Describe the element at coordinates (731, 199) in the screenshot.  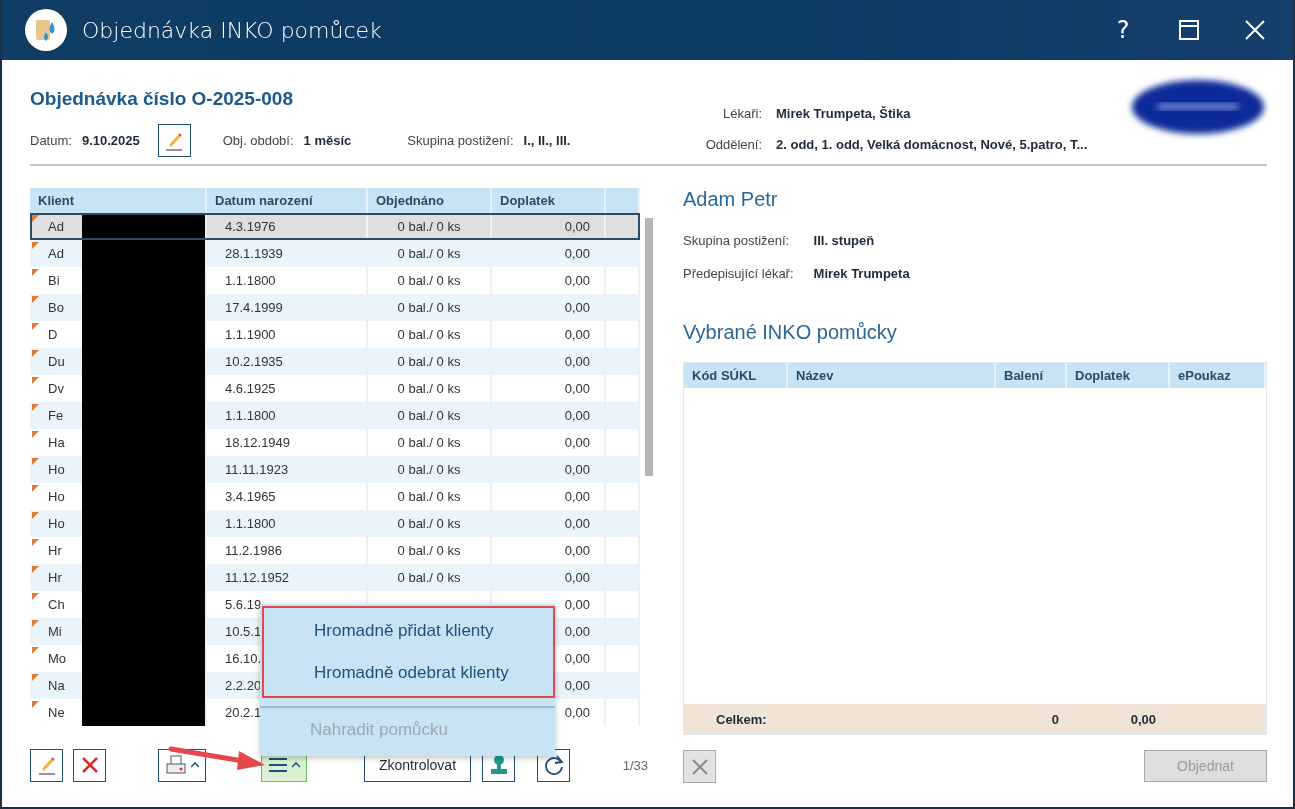
I see `patient-name: Adam Petr` at that location.